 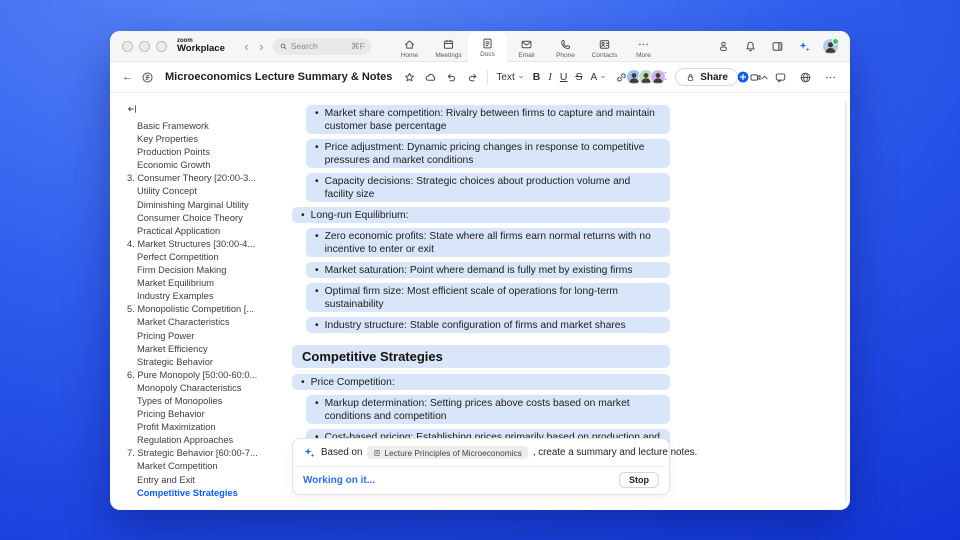 What do you see at coordinates (197, 296) in the screenshot?
I see `outline-item: Industry Examples` at bounding box center [197, 296].